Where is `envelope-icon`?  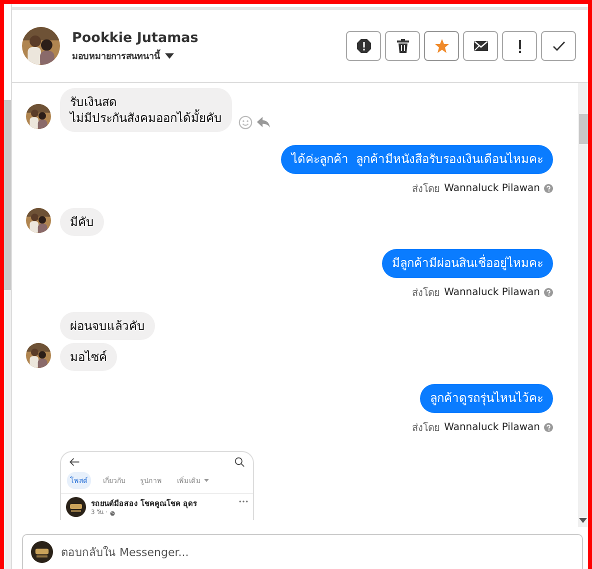
envelope-icon is located at coordinates (480, 46).